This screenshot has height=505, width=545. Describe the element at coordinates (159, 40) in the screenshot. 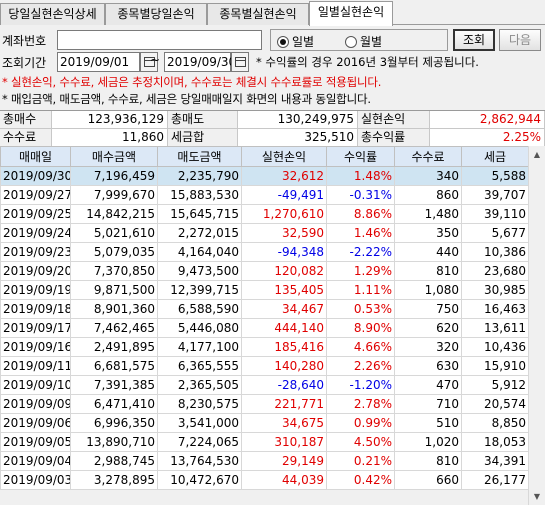

I see `account-number-input` at that location.